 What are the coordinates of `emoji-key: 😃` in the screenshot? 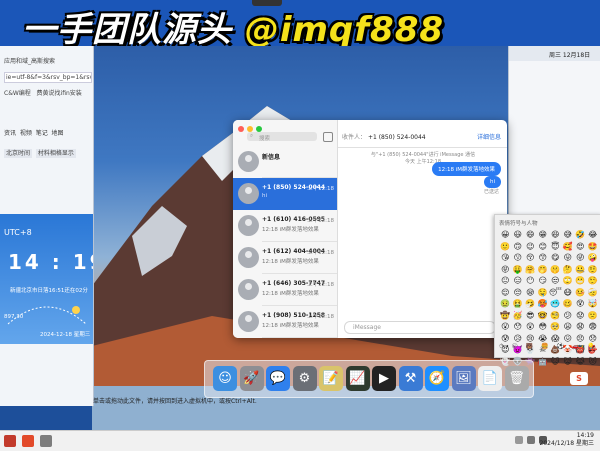 It's located at (518, 235).